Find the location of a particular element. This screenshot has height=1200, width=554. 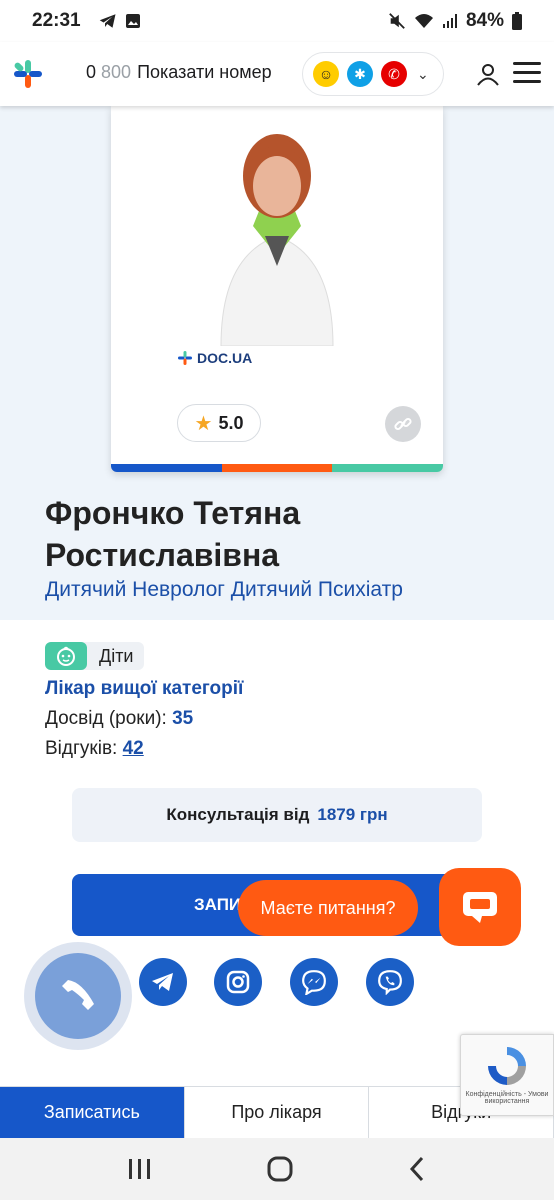

link-icon is located at coordinates (403, 424).